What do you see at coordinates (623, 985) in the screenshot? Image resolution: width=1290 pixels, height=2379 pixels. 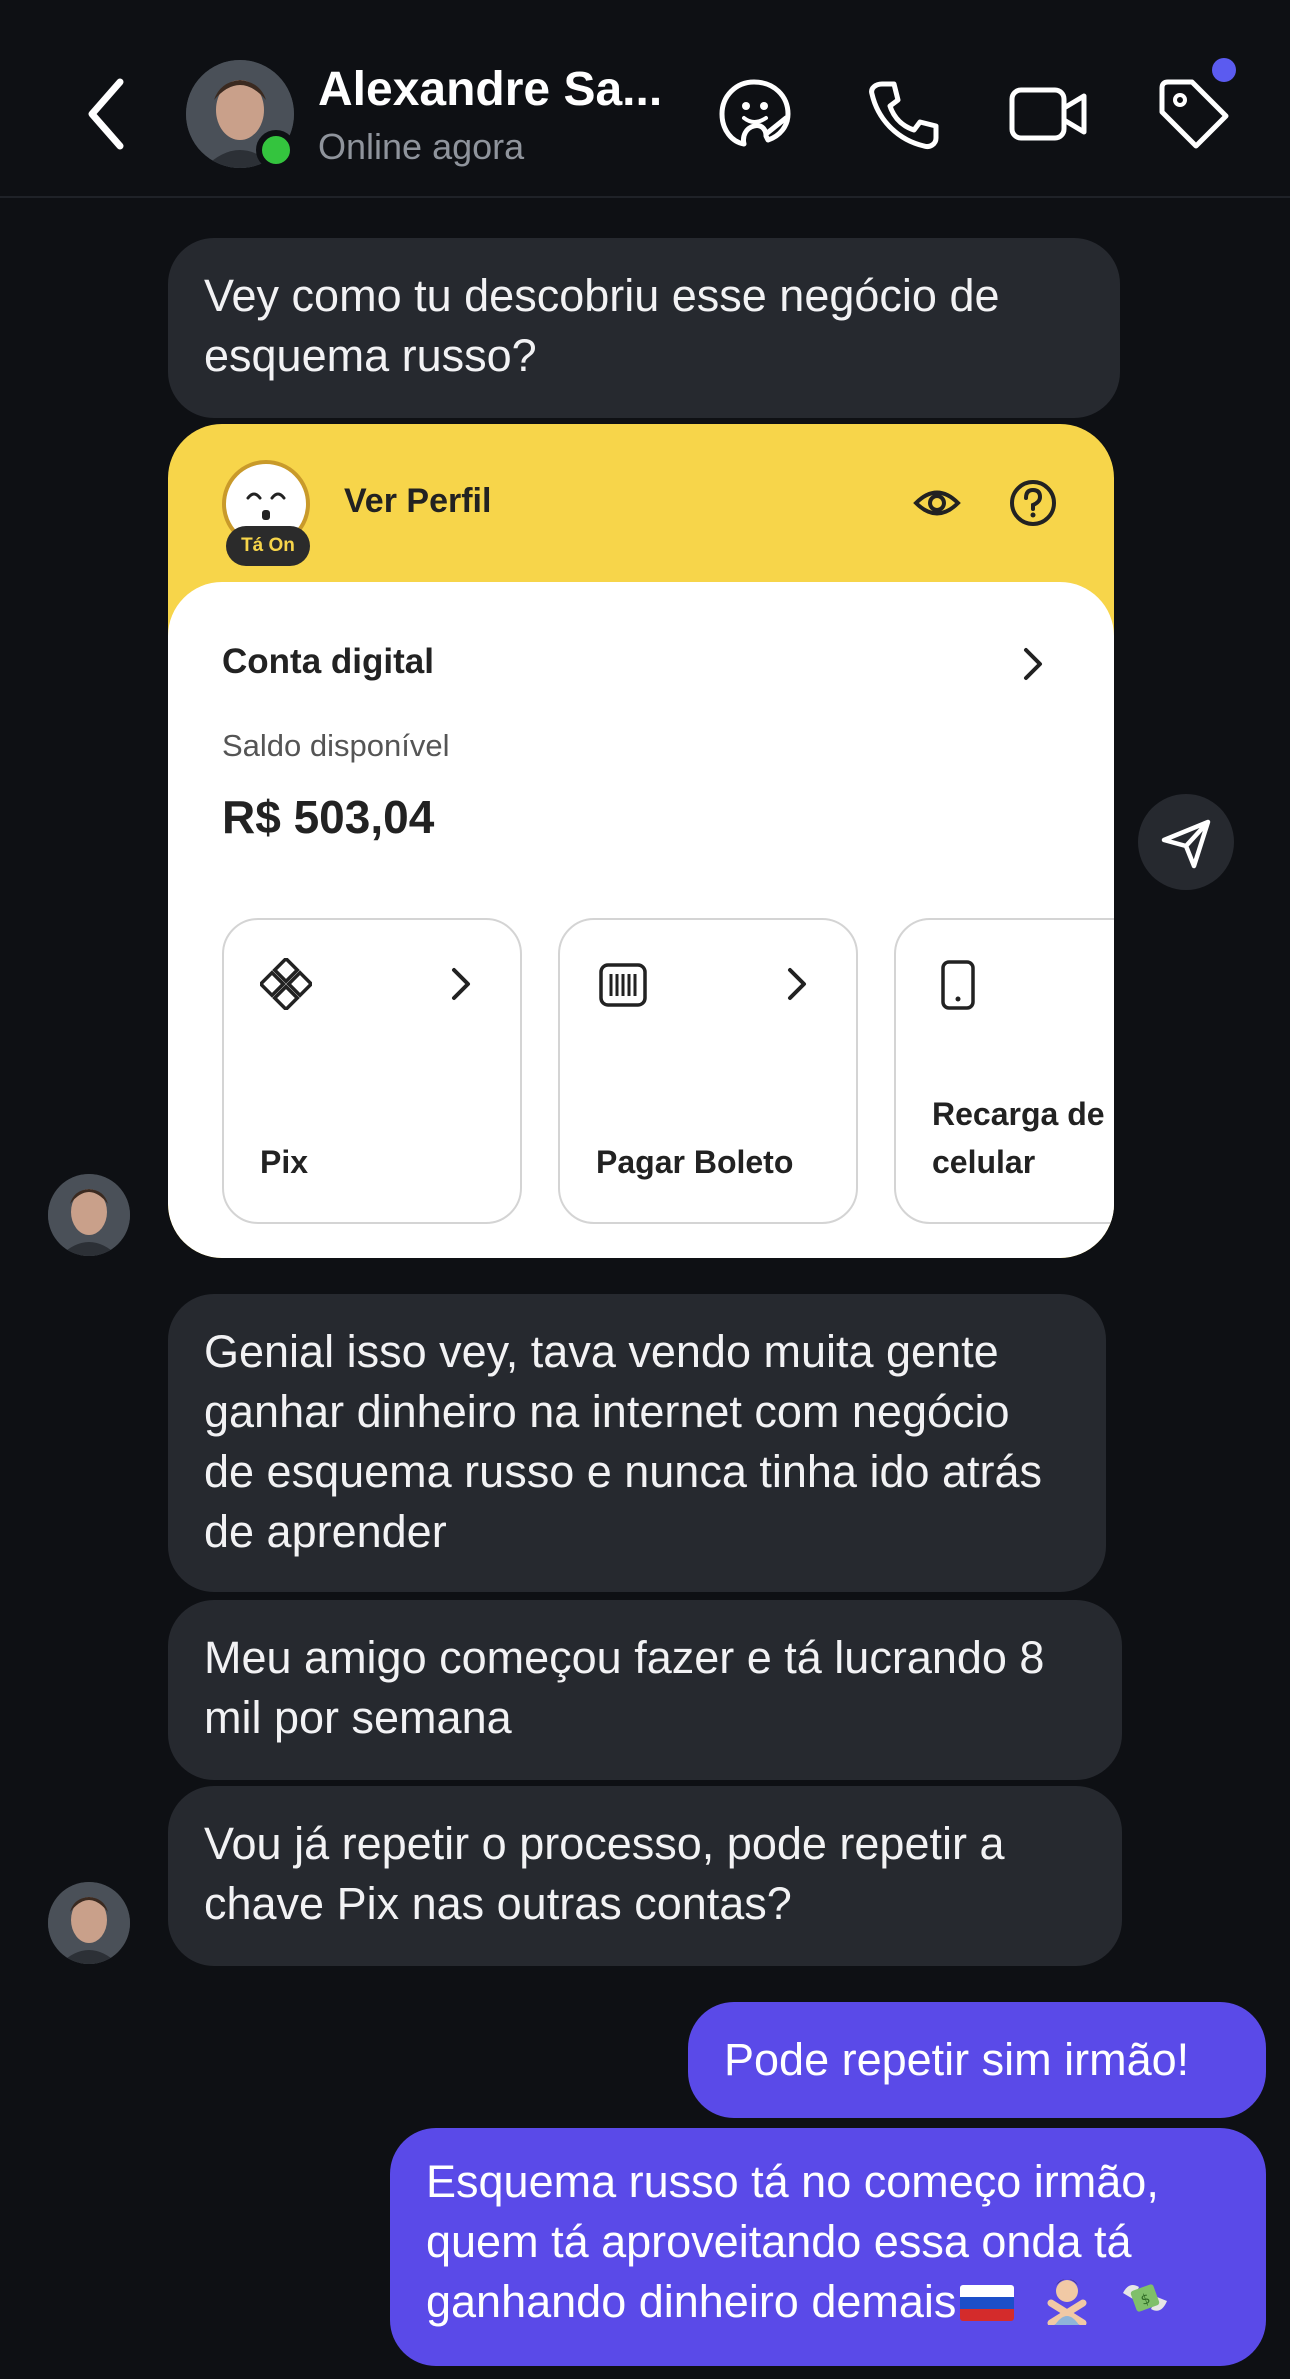 I see `barcode-icon` at bounding box center [623, 985].